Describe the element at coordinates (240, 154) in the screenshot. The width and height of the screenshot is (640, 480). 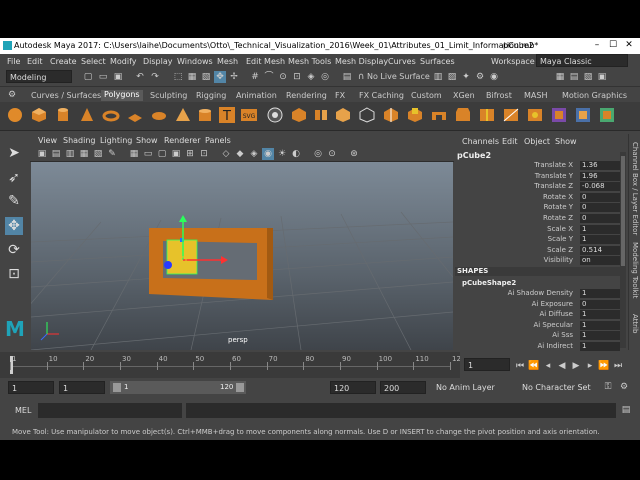
I see `smooth-shade-icon: ◆` at that location.